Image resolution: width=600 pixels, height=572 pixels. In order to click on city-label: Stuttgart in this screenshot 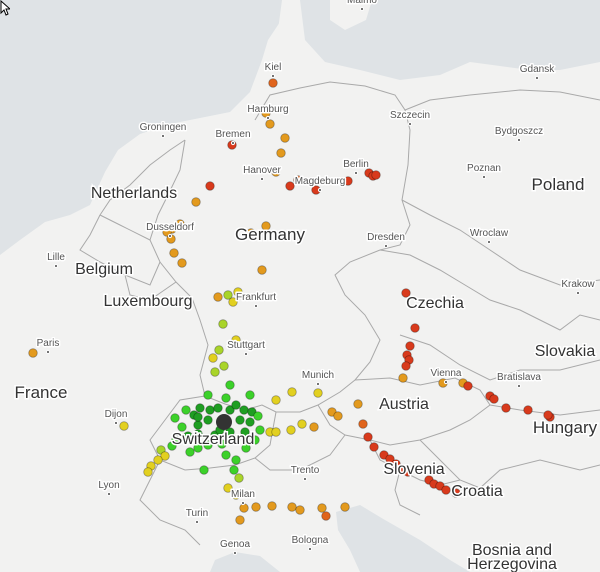, I will do `click(246, 345)`.